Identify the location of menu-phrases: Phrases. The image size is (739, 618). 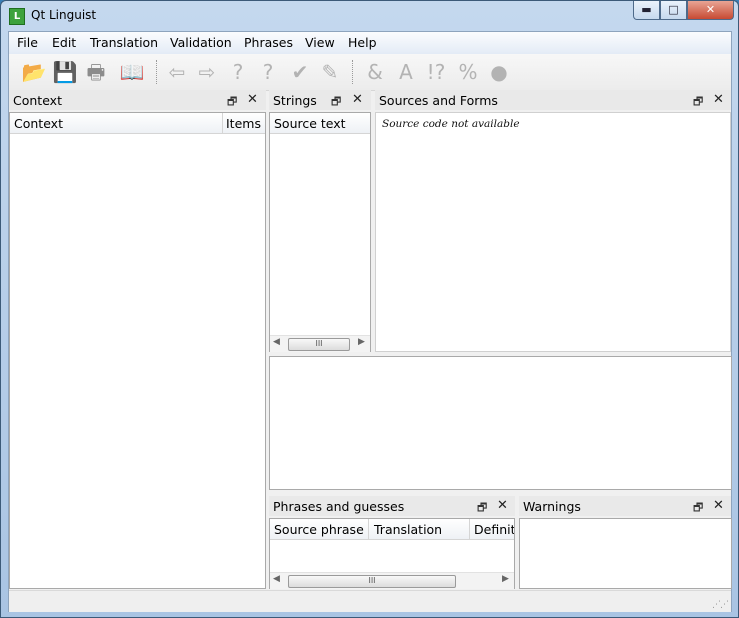
(268, 42).